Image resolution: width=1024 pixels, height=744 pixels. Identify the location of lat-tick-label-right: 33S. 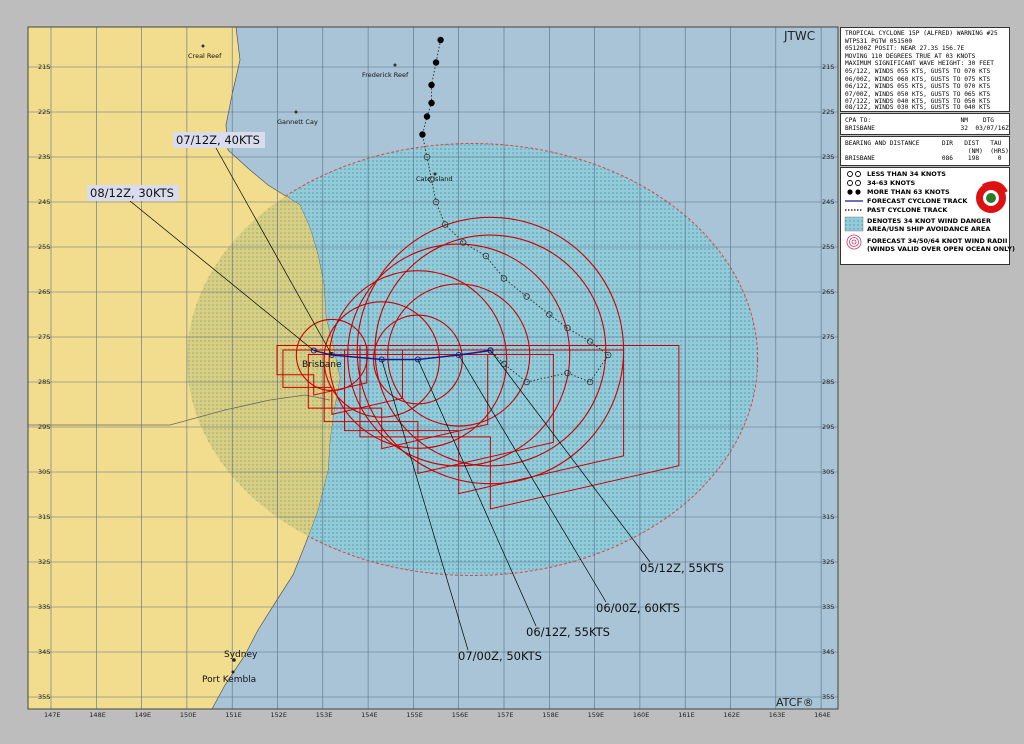
(828, 607).